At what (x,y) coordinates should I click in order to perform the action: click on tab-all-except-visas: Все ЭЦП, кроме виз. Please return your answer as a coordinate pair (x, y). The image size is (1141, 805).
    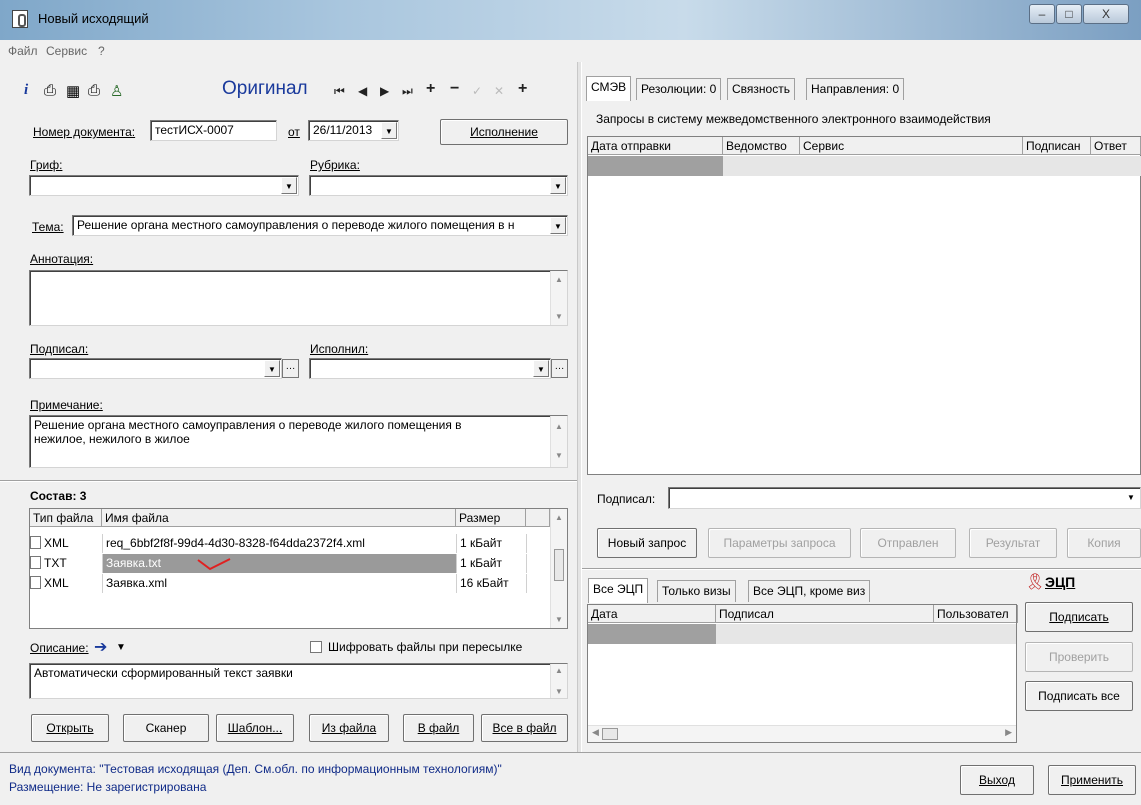
    Looking at the image, I should click on (809, 591).